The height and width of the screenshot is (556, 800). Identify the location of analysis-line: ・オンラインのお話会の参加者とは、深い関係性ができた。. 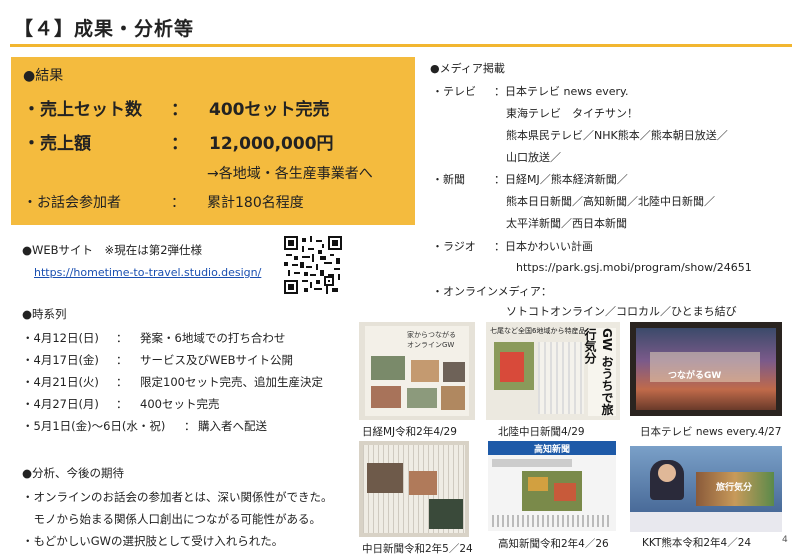
(177, 497).